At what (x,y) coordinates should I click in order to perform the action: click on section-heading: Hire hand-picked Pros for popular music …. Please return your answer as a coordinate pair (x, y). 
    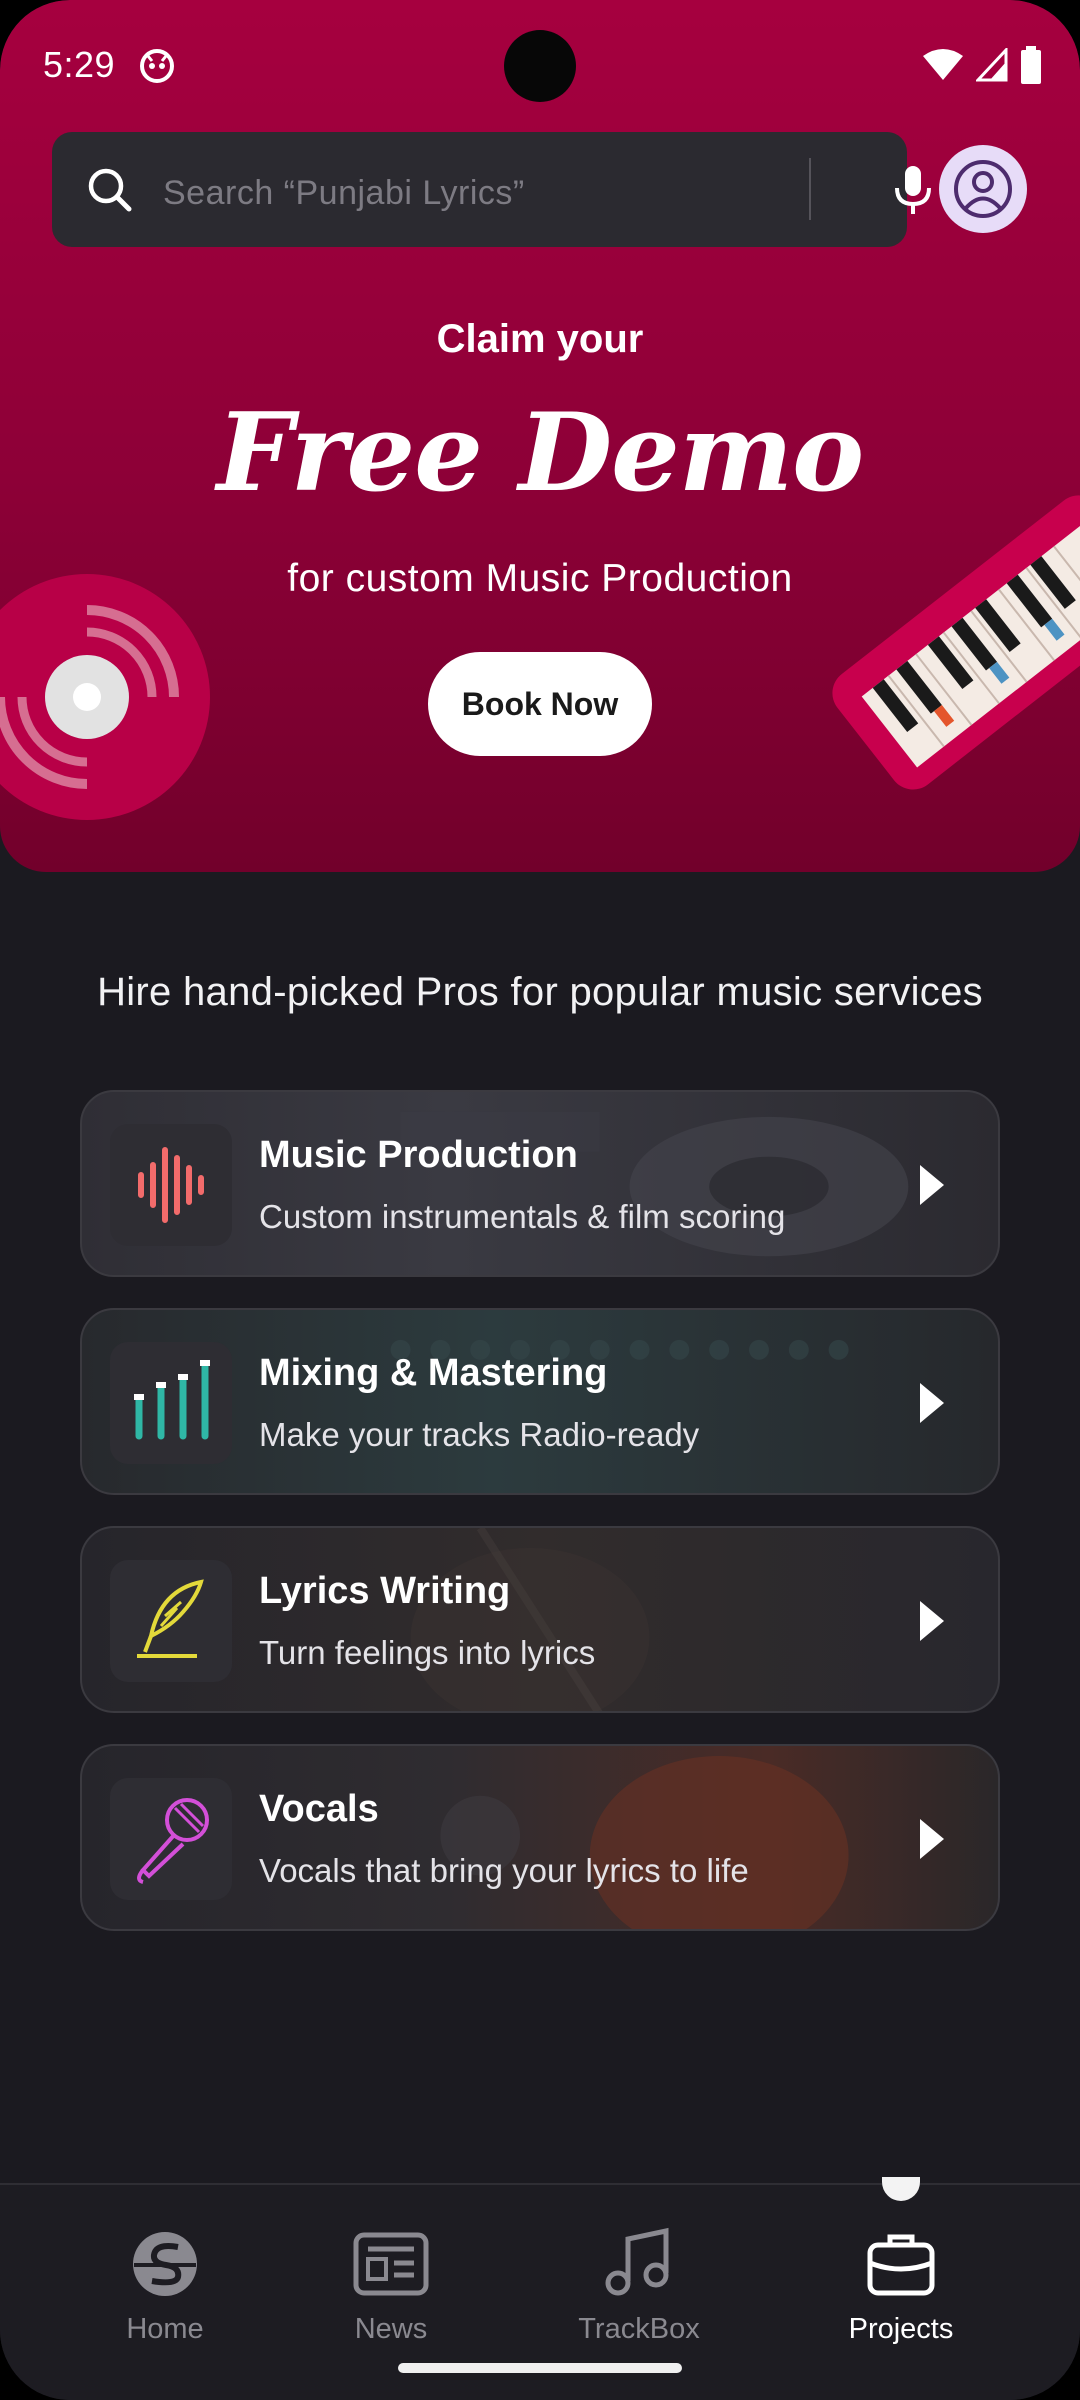
    Looking at the image, I should click on (540, 992).